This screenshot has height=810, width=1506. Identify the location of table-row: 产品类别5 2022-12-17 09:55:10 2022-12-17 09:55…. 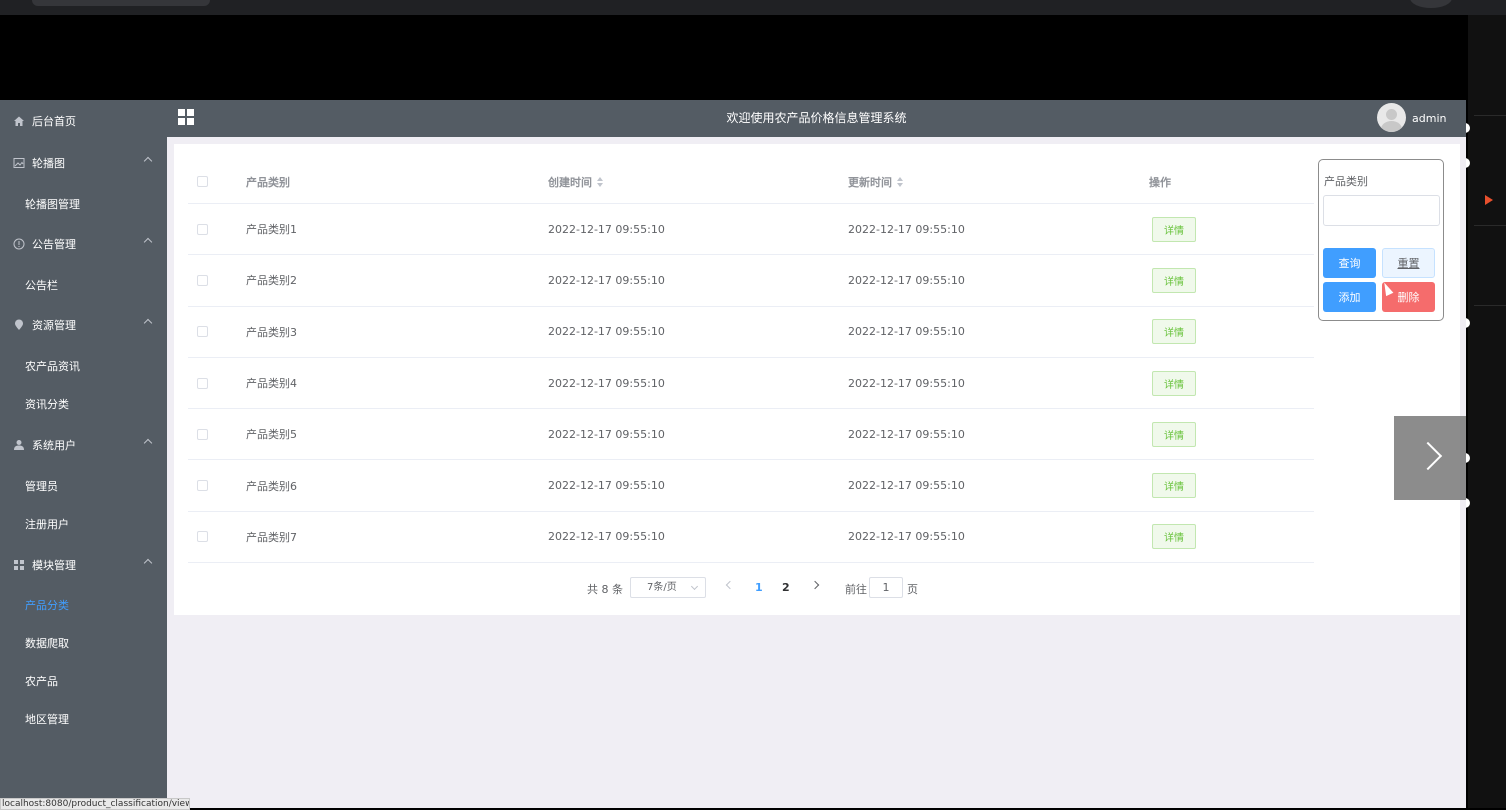
(751, 435).